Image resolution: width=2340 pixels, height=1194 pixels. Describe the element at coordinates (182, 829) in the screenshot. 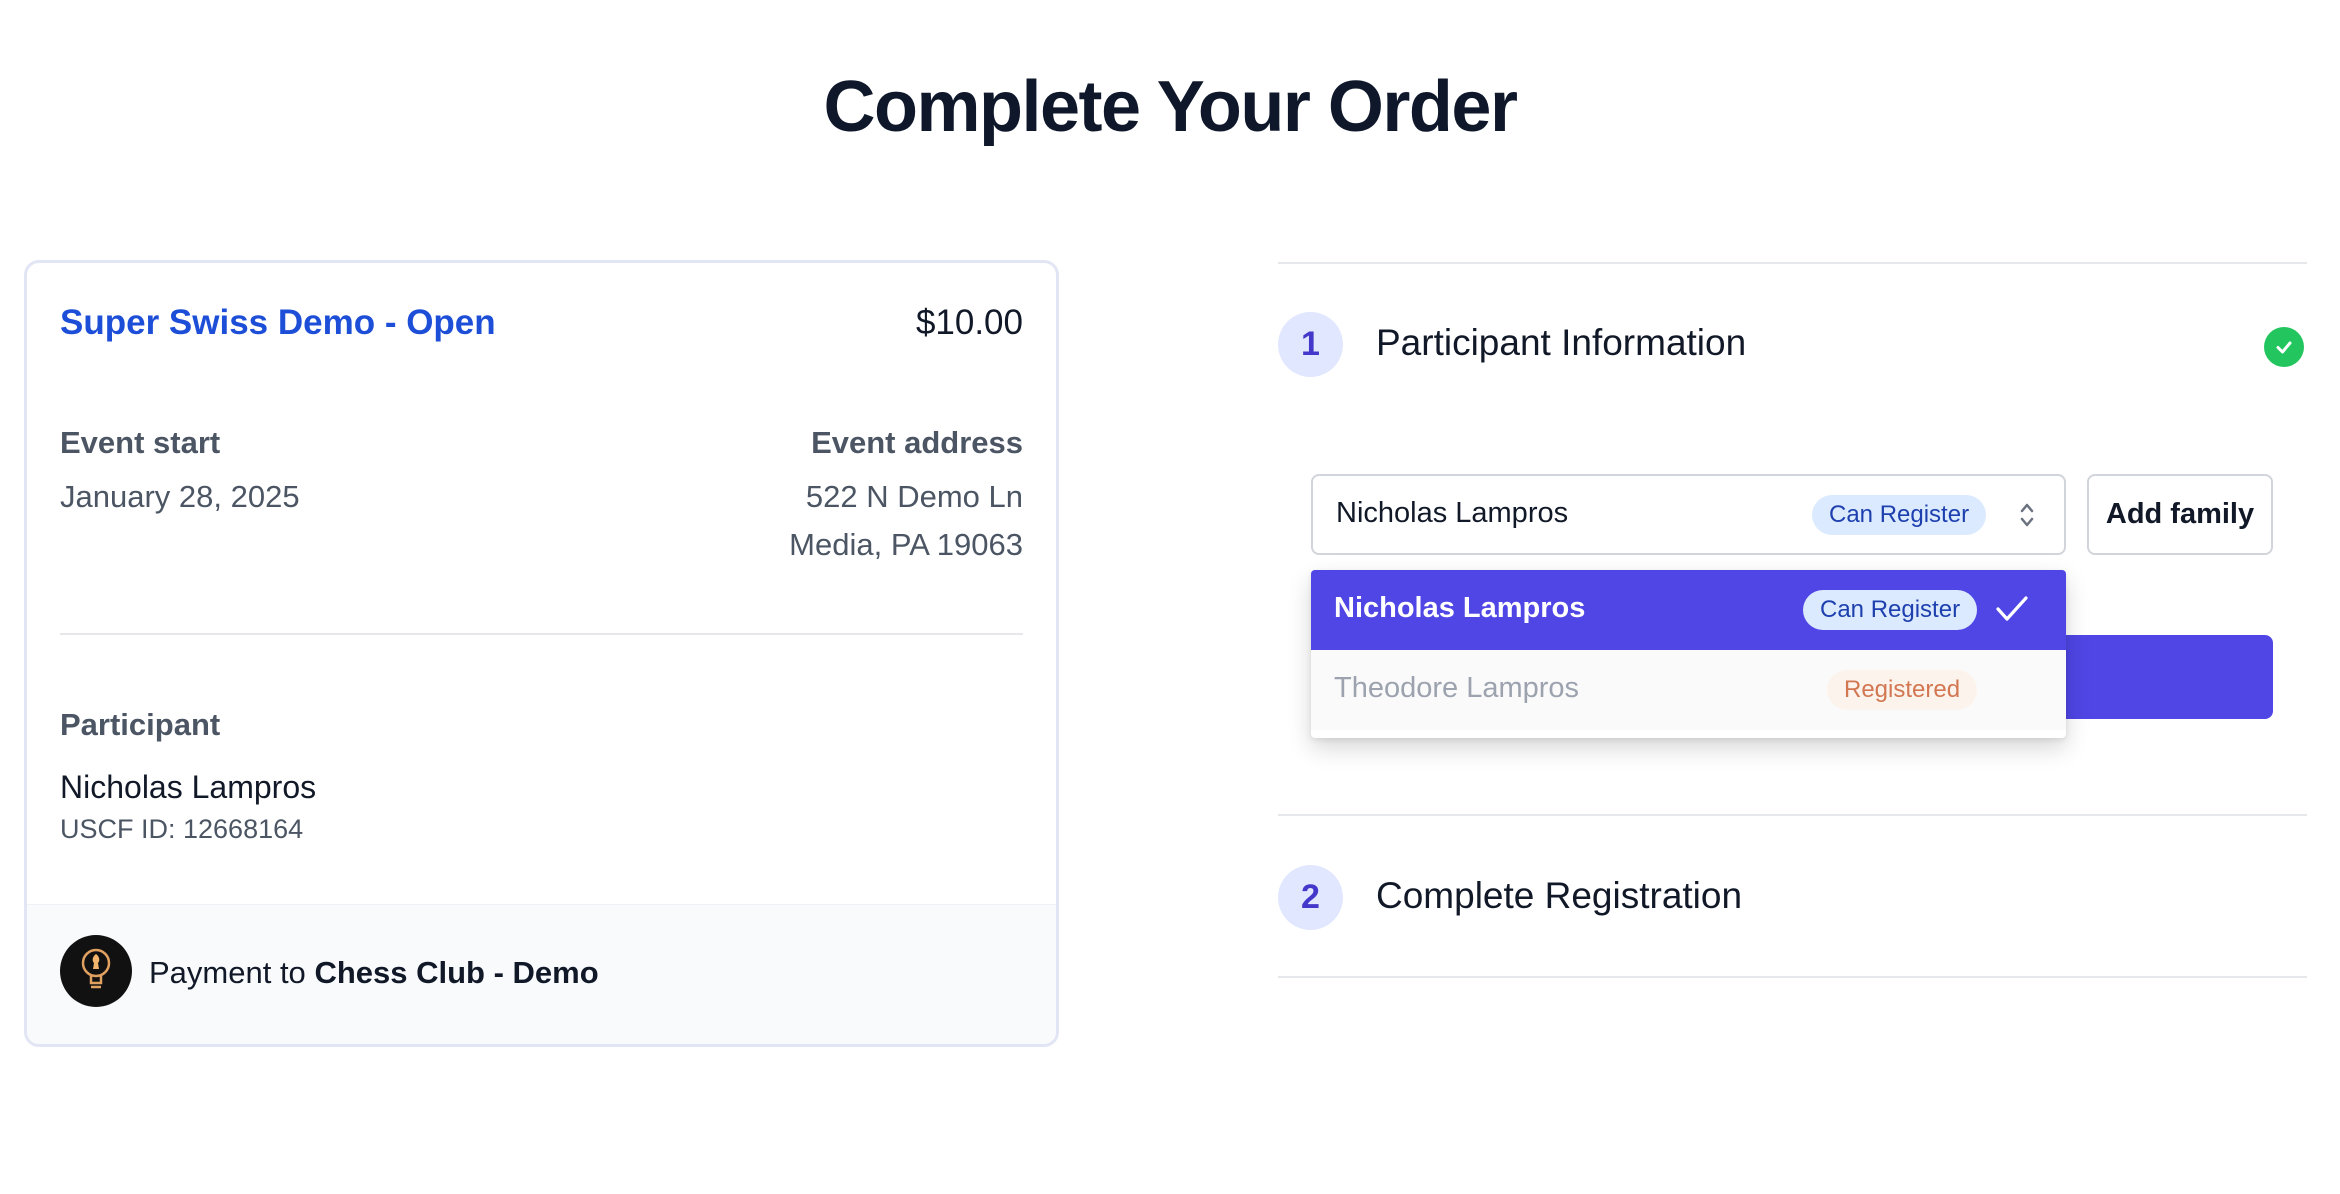

I see `participant-uscf-id: USCF ID: 12668164` at that location.